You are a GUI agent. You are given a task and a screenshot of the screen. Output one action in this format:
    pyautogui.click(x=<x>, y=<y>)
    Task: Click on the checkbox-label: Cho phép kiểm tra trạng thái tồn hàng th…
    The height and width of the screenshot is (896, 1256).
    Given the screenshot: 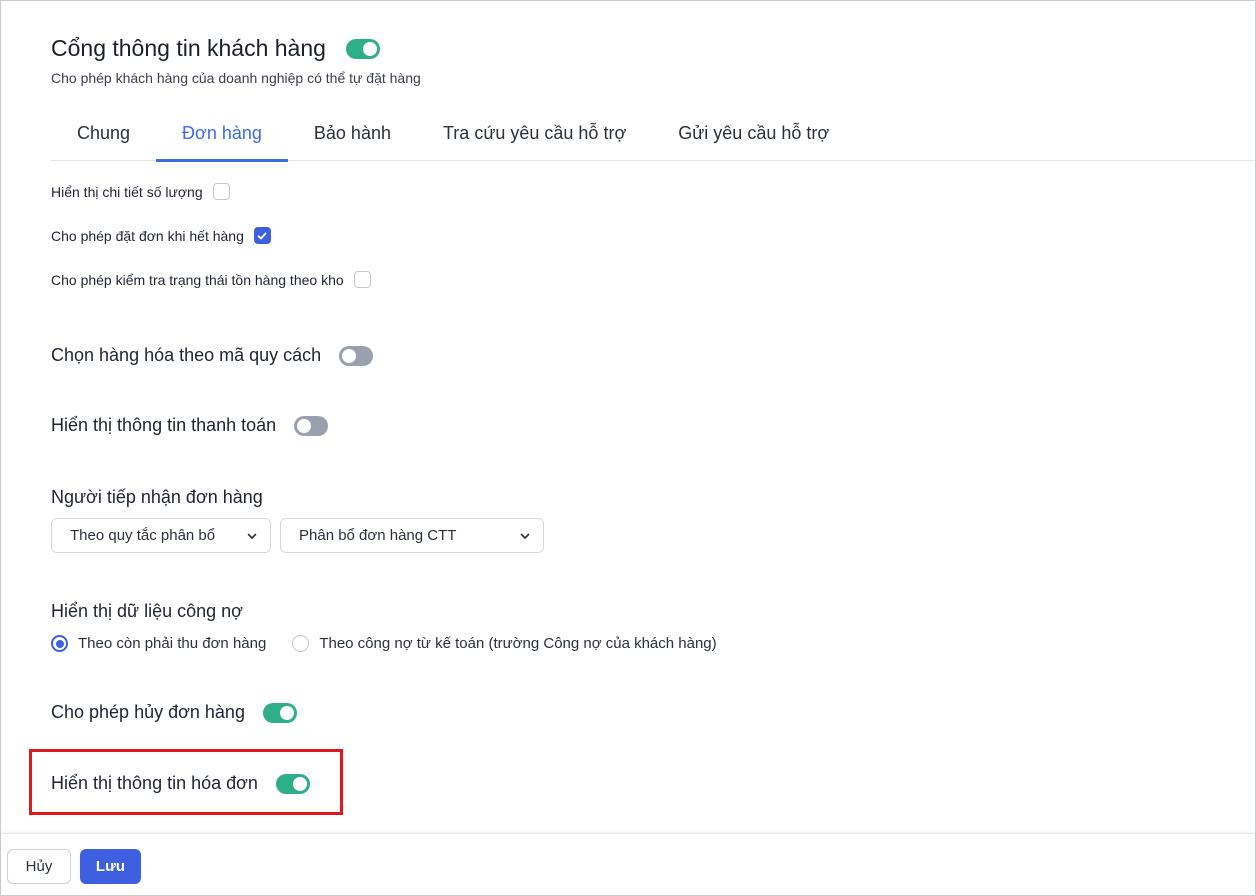 What is the action you would take?
    pyautogui.click(x=197, y=279)
    